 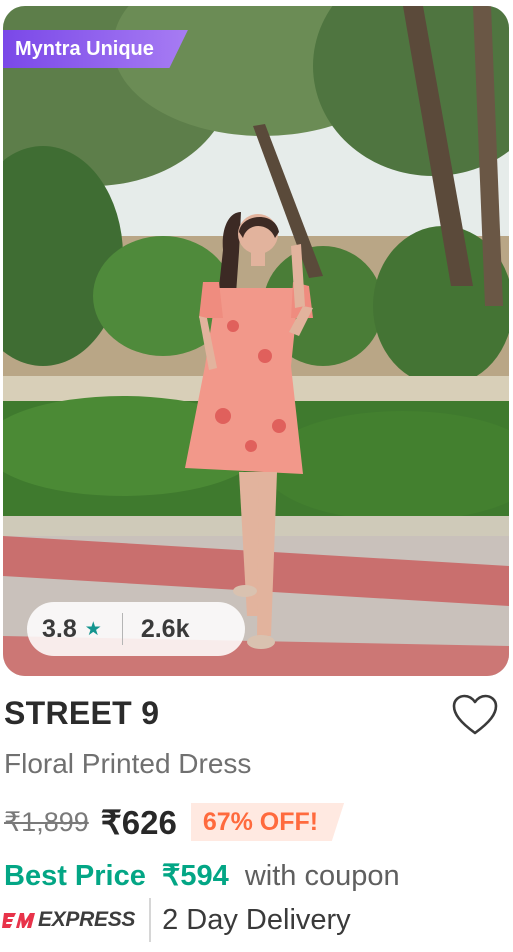 I want to click on discount-badge: 67% OFF!, so click(x=267, y=822).